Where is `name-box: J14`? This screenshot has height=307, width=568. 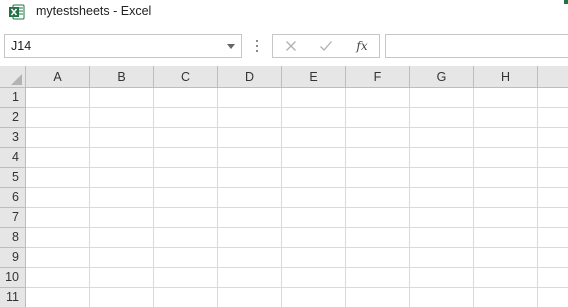
name-box: J14 is located at coordinates (123, 46).